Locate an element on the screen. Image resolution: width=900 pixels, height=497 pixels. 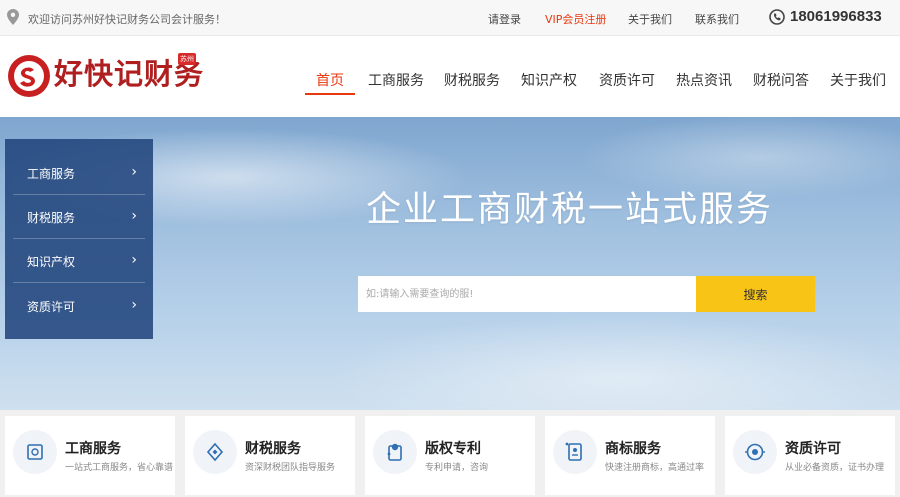
building-icon is located at coordinates (35, 452).